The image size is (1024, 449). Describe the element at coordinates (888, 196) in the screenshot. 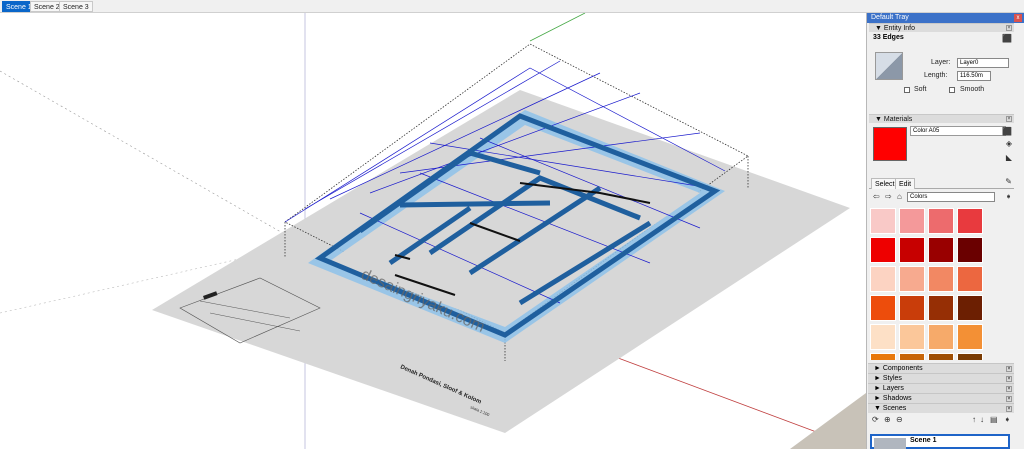

I see `forward-icon: ⇨` at that location.